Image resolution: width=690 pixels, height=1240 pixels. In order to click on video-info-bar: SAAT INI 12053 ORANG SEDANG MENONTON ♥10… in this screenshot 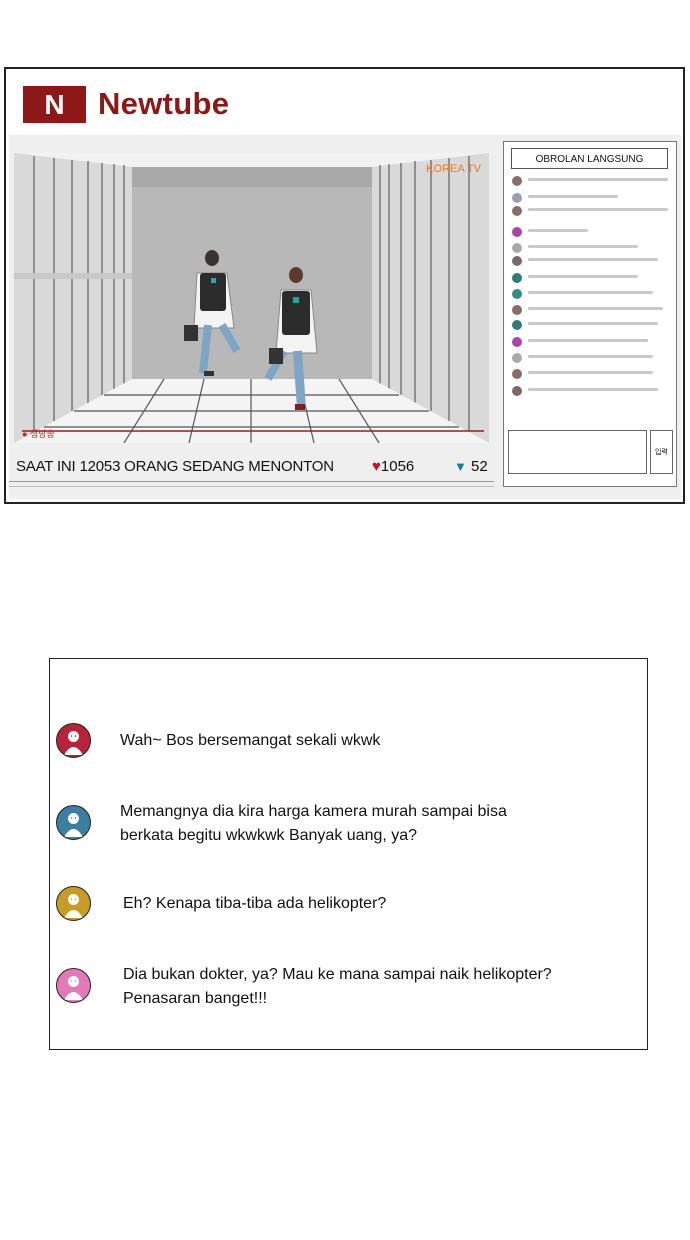, I will do `click(253, 467)`.